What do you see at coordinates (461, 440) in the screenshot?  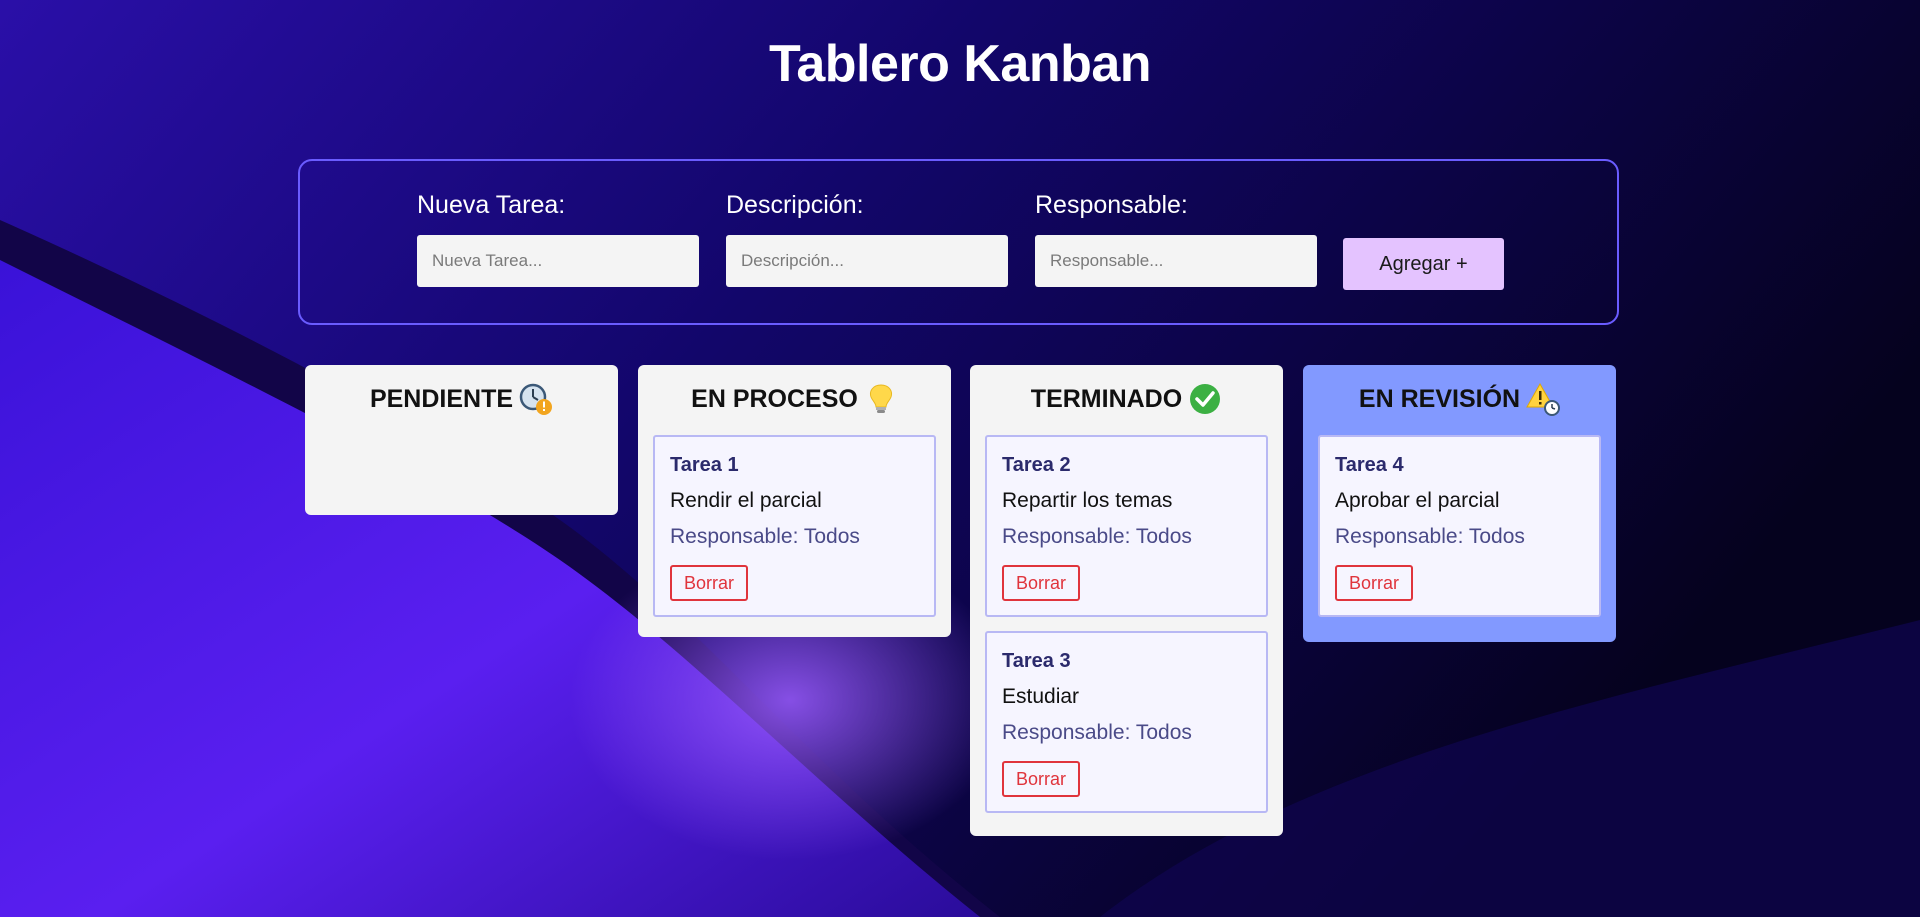 I see `column-pendiente: PENDIENTE` at bounding box center [461, 440].